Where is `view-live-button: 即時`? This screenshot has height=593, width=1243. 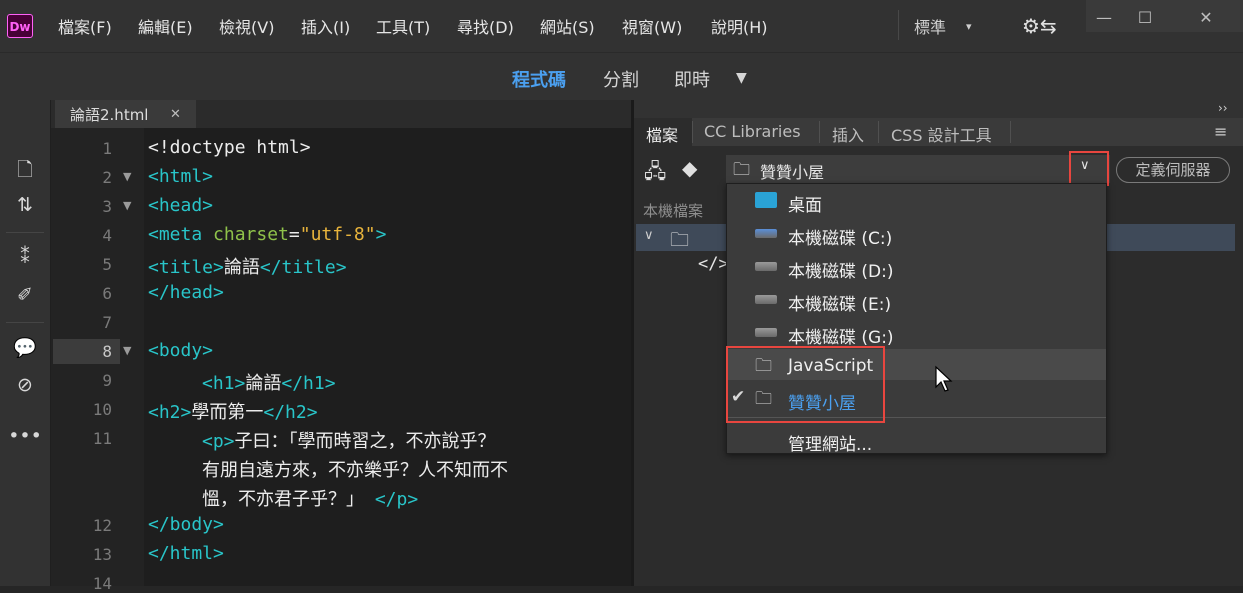 view-live-button: 即時 is located at coordinates (692, 79).